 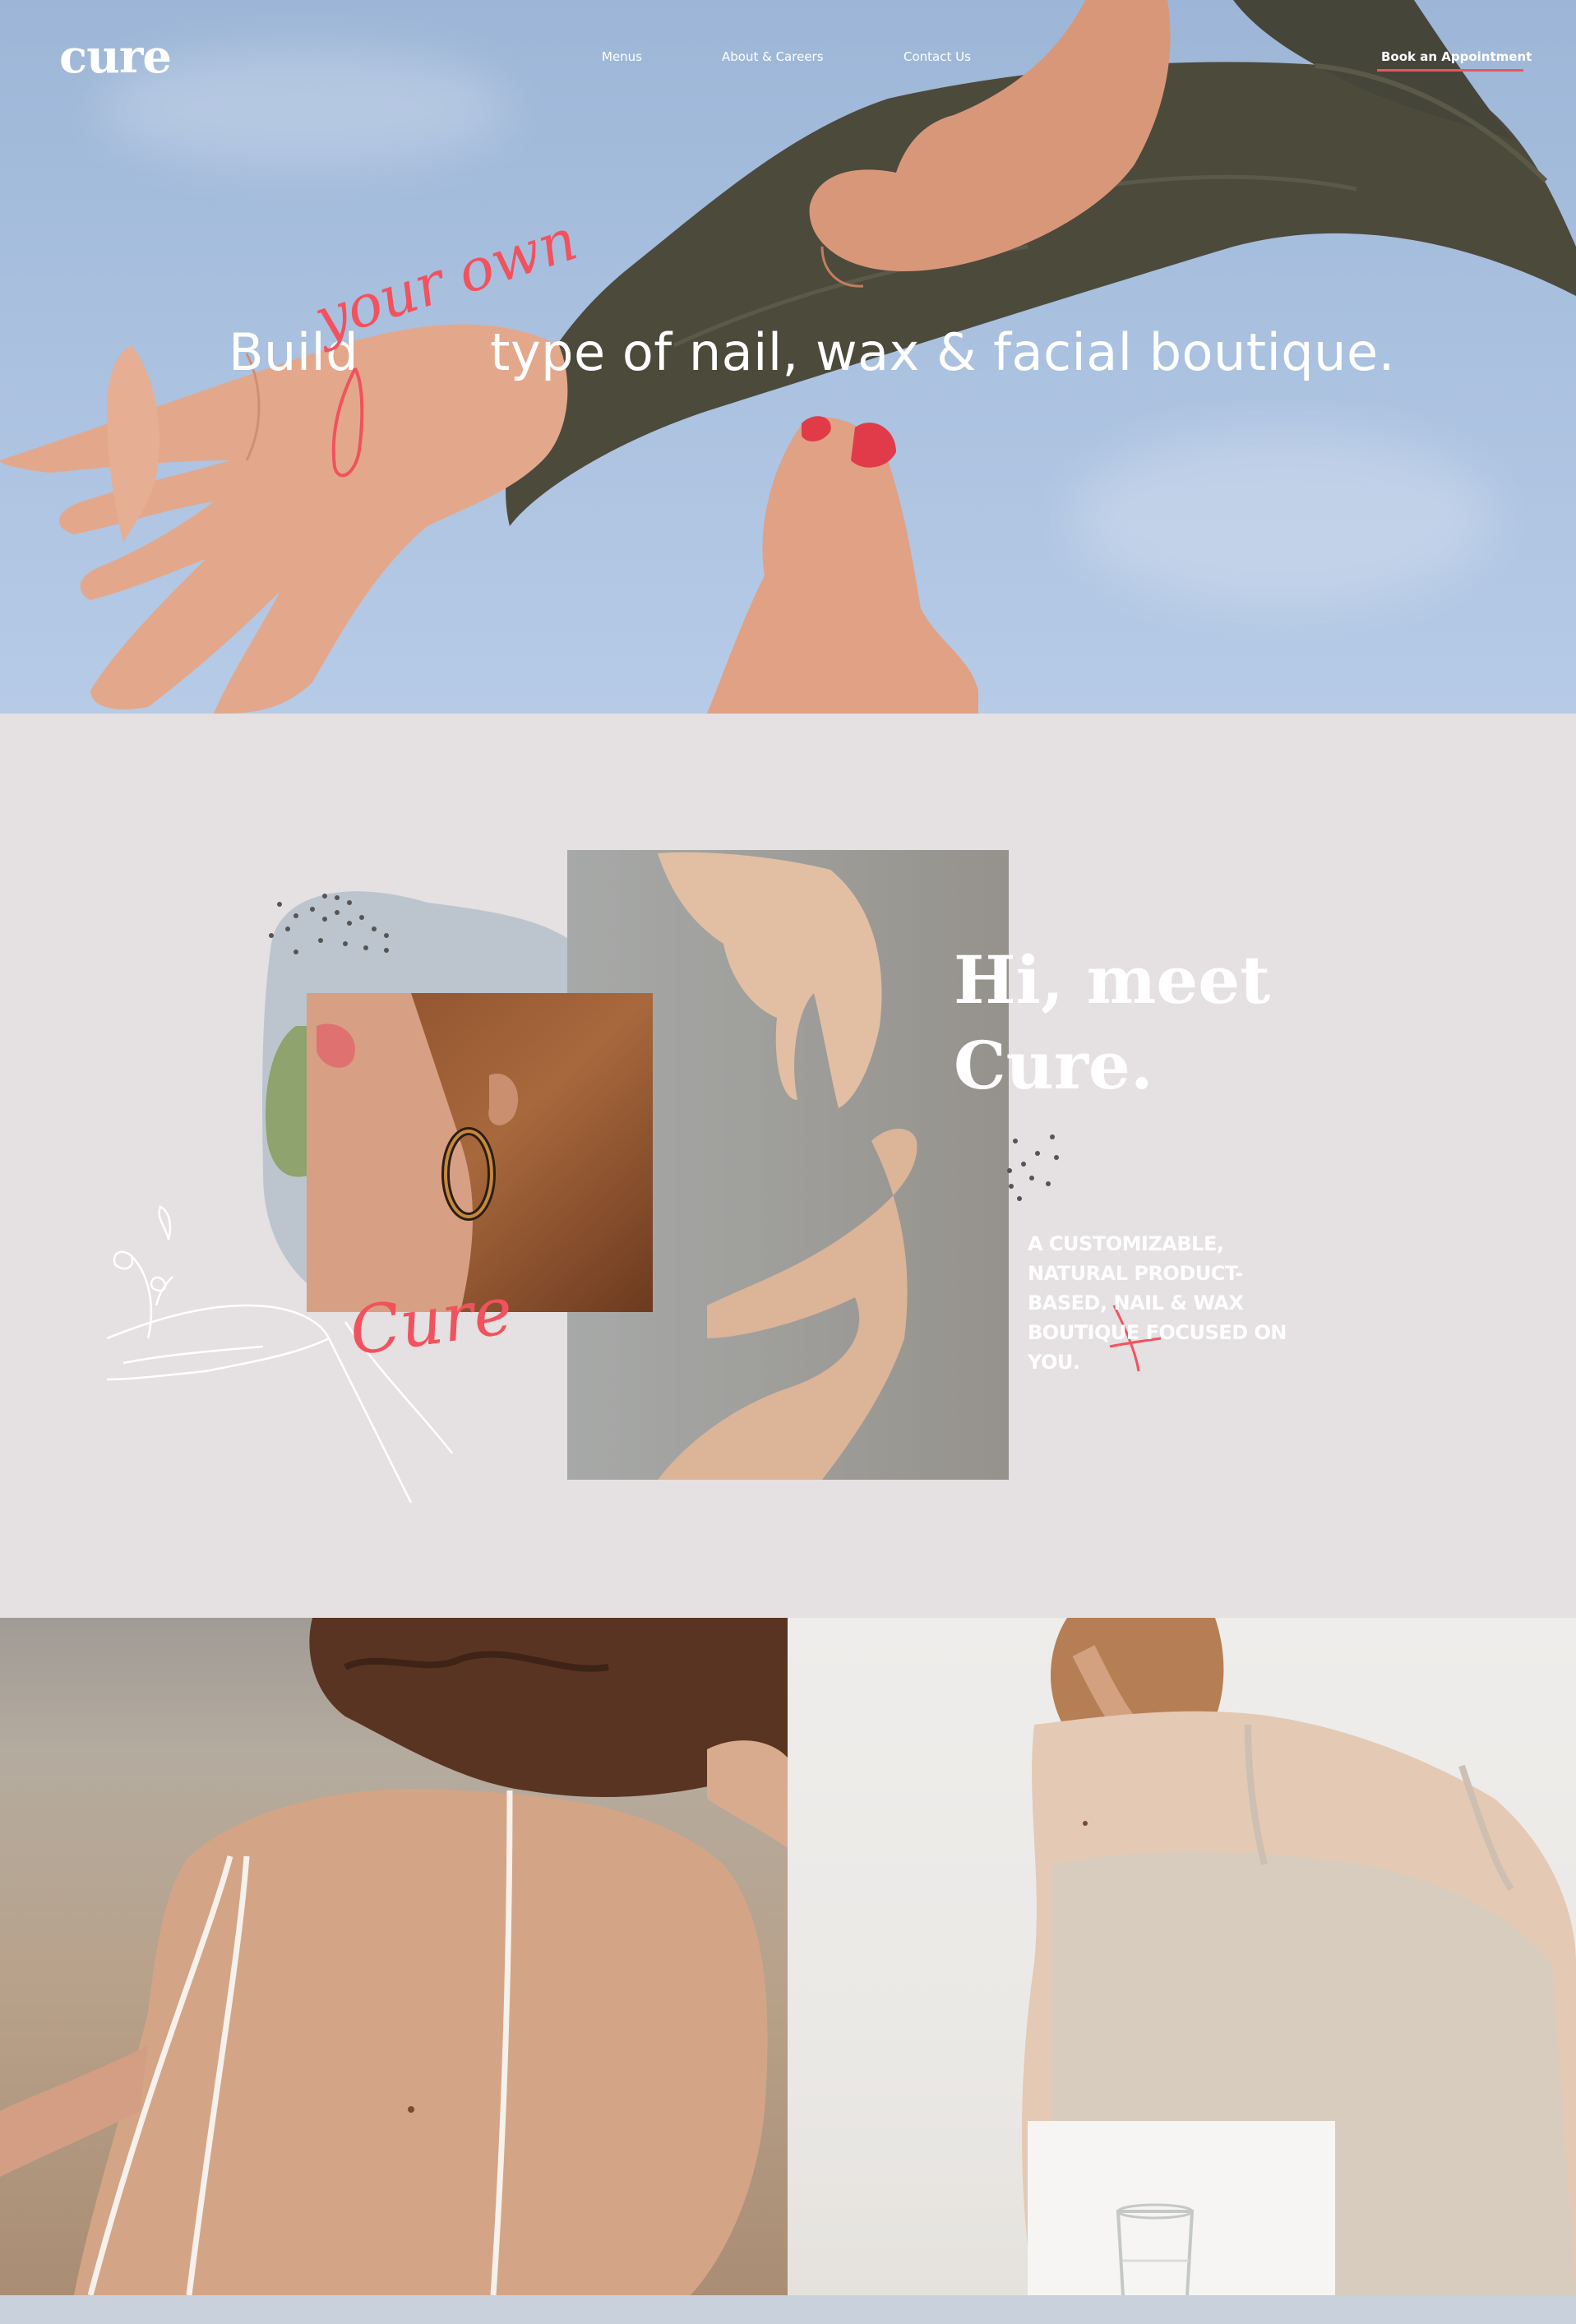 I want to click on meet-title-line1: Hi, meet, so click(x=1112, y=980).